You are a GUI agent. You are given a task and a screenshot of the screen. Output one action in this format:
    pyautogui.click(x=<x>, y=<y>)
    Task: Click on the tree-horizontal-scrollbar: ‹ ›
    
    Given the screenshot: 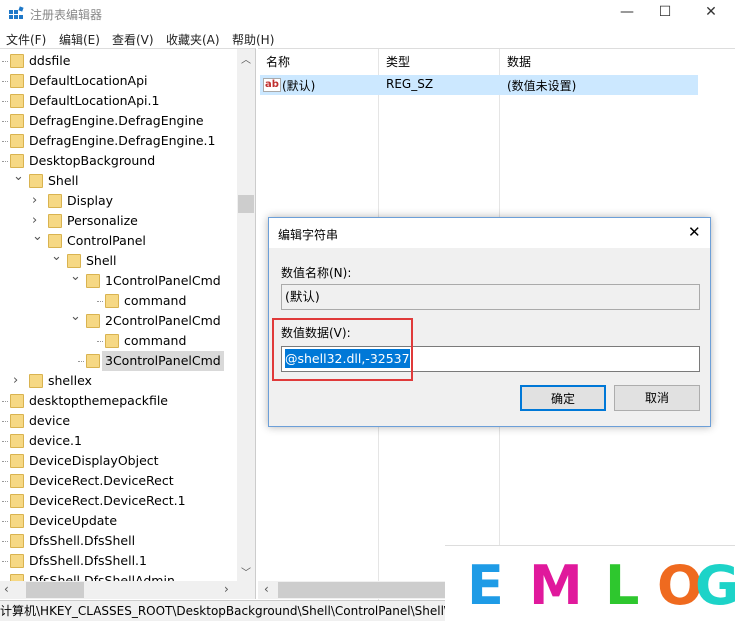 What is the action you would take?
    pyautogui.click(x=127, y=590)
    